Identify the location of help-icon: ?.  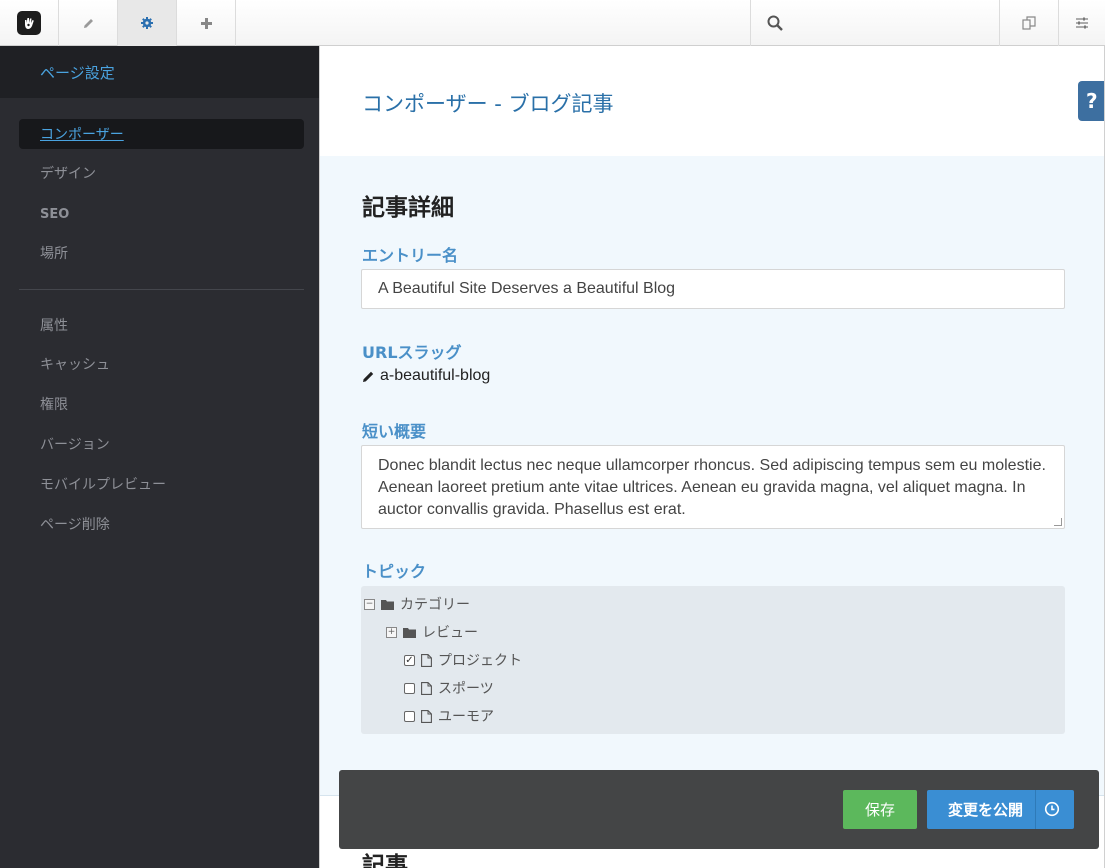
(1092, 101).